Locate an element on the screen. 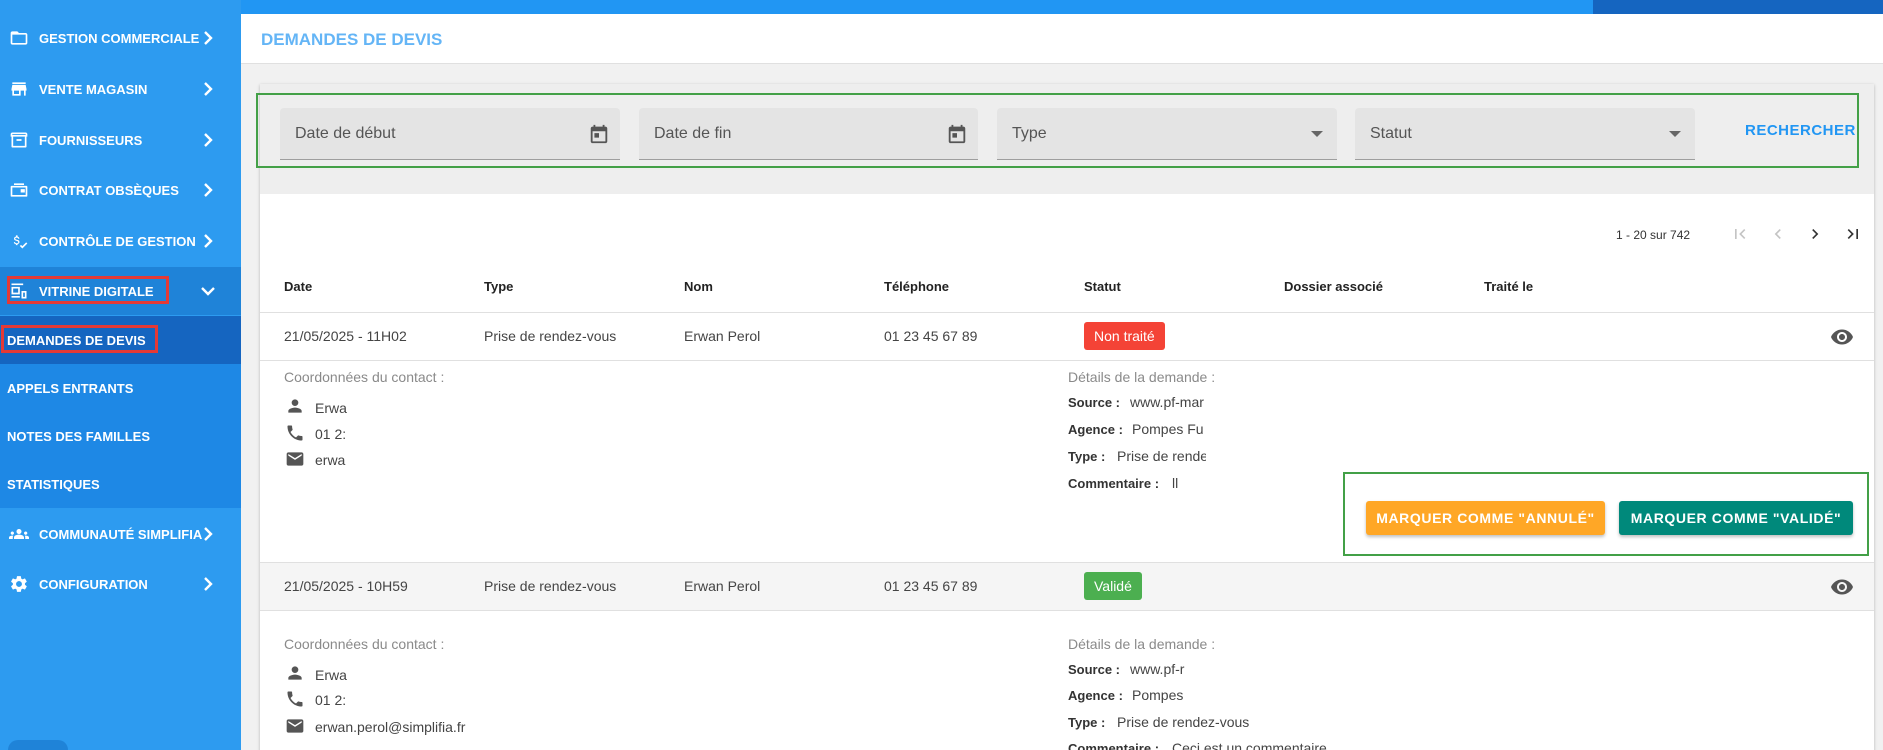 The height and width of the screenshot is (750, 1883). column-header-name: Nom is located at coordinates (698, 286).